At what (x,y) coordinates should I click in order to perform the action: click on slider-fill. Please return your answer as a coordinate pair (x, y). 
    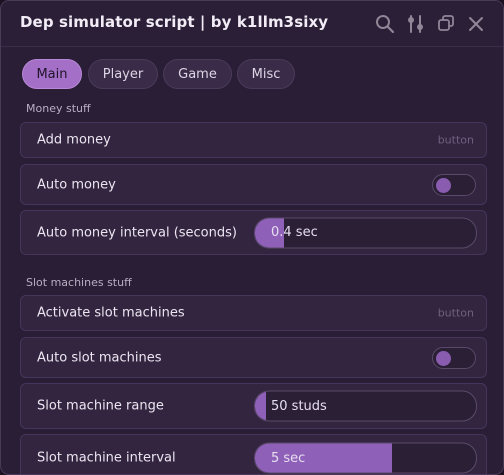
    Looking at the image, I should click on (261, 406).